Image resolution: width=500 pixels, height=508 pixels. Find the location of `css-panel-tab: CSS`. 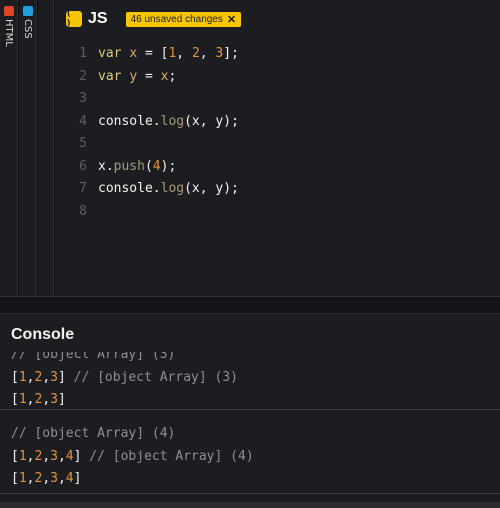

css-panel-tab: CSS is located at coordinates (28, 148).